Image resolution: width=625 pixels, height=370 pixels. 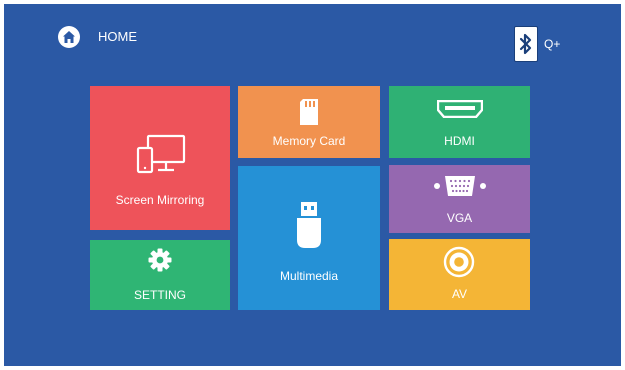 What do you see at coordinates (459, 141) in the screenshot?
I see `tile-label: HDMI` at bounding box center [459, 141].